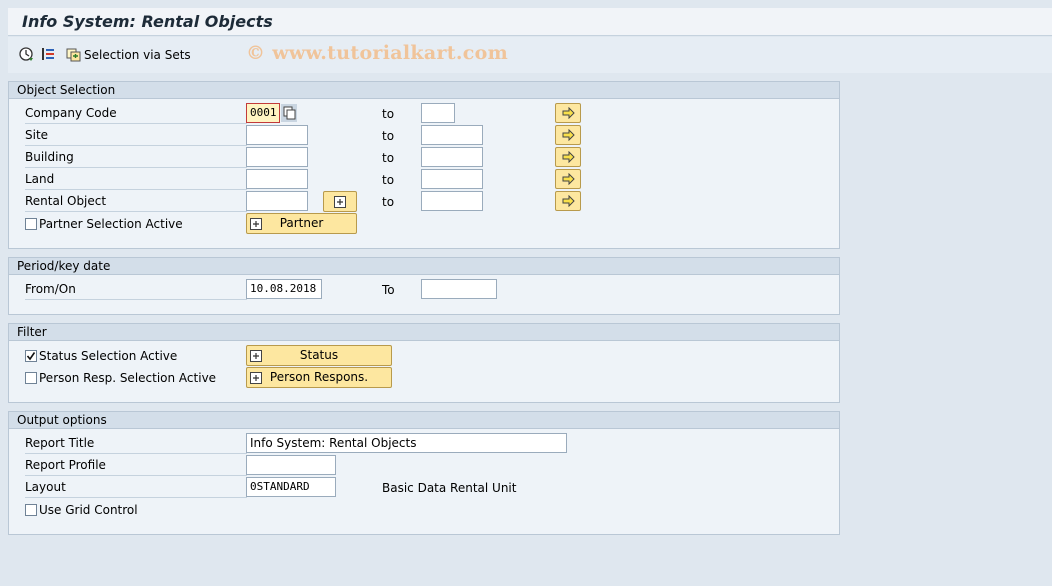 The width and height of the screenshot is (1052, 586). What do you see at coordinates (277, 157) in the screenshot?
I see `building-field` at bounding box center [277, 157].